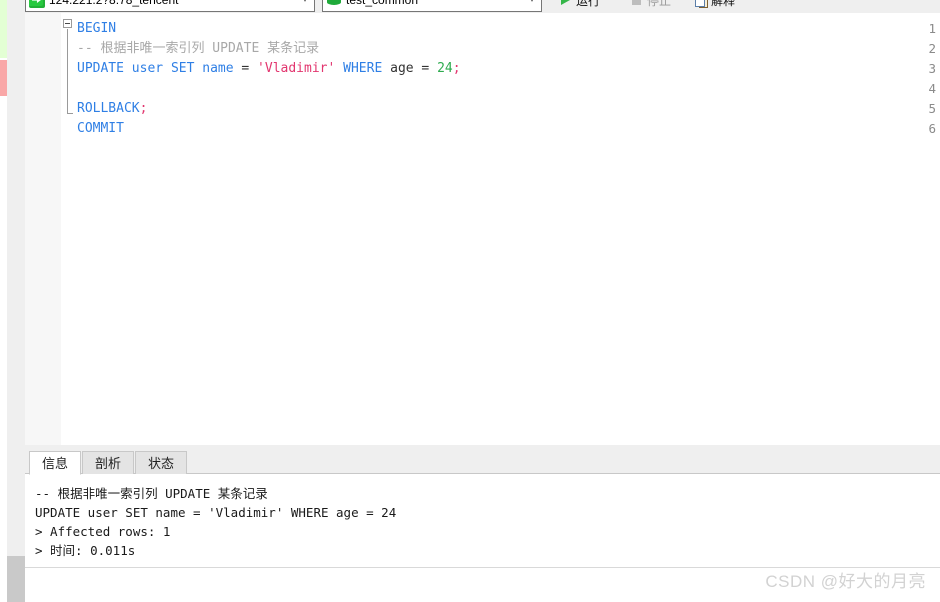 This screenshot has width=940, height=602. I want to click on result-tab-2: 状态, so click(161, 462).